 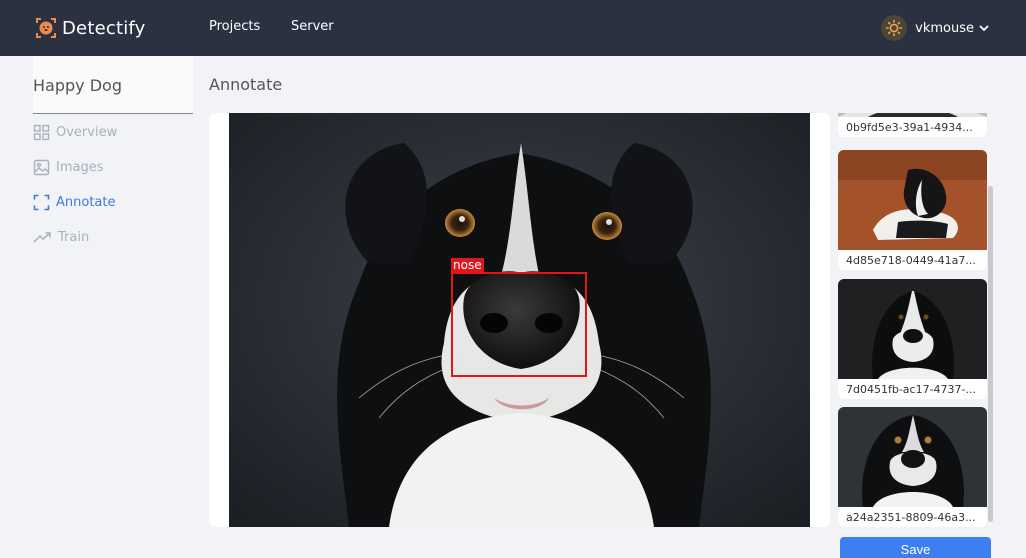 I want to click on sidebar: Happy Dog Overview Images Annotate Train, so click(x=113, y=176).